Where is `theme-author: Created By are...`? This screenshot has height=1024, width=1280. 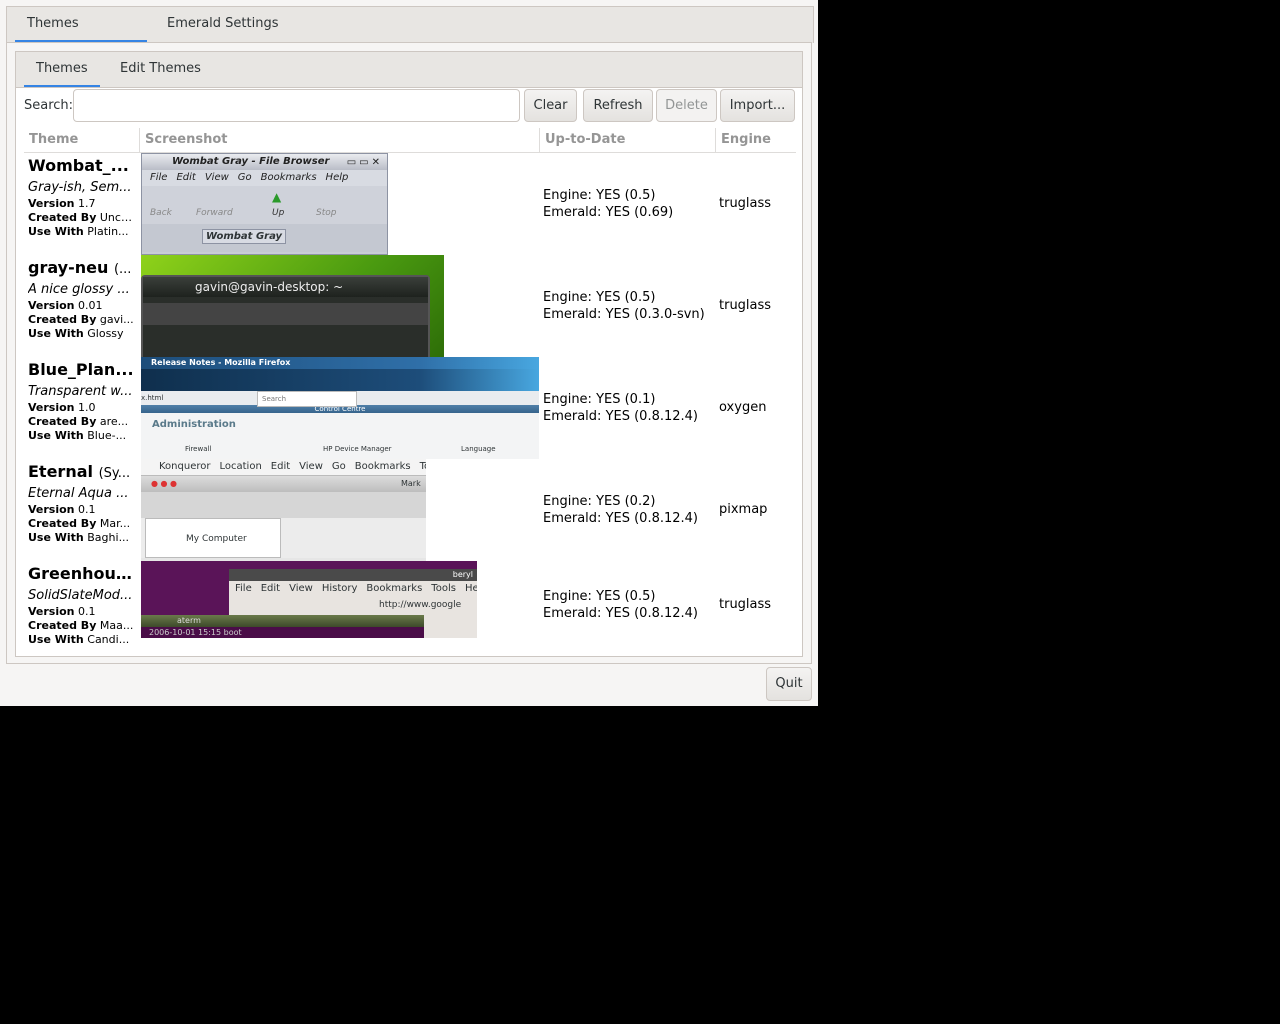 theme-author: Created By are... is located at coordinates (78, 421).